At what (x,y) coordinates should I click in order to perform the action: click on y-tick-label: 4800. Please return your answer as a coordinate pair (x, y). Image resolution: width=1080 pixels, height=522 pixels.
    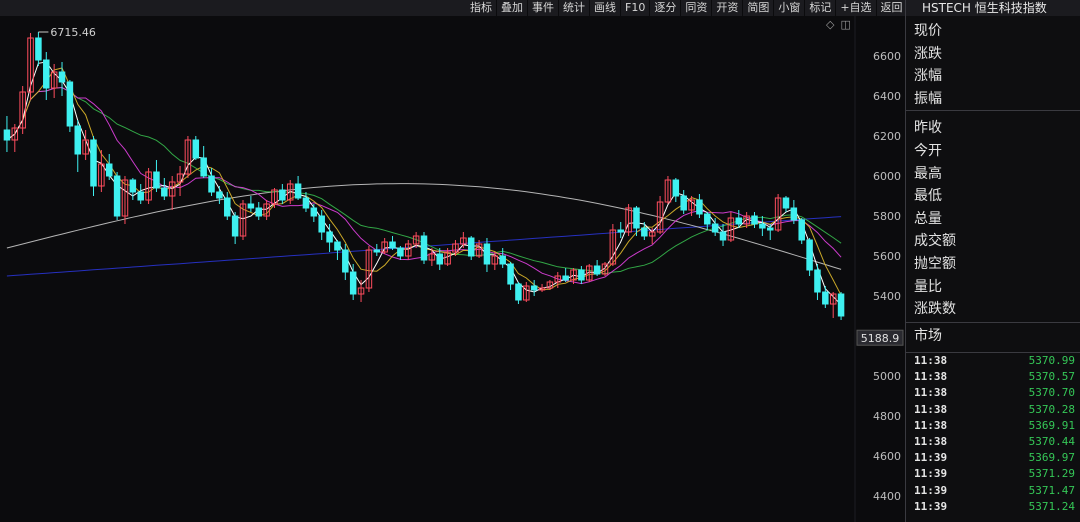
    Looking at the image, I should click on (887, 416).